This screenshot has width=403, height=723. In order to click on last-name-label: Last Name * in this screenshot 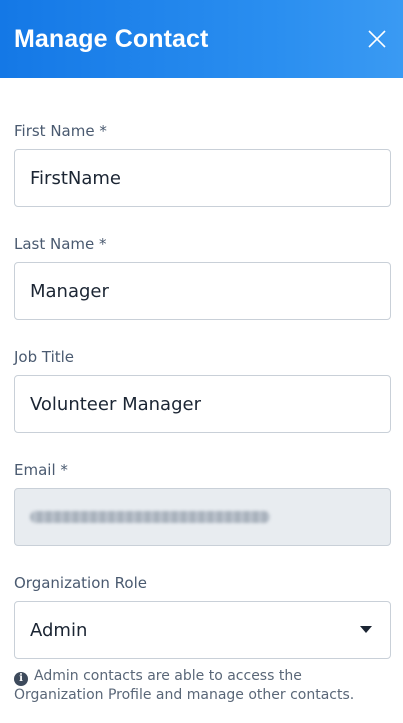, I will do `click(60, 244)`.